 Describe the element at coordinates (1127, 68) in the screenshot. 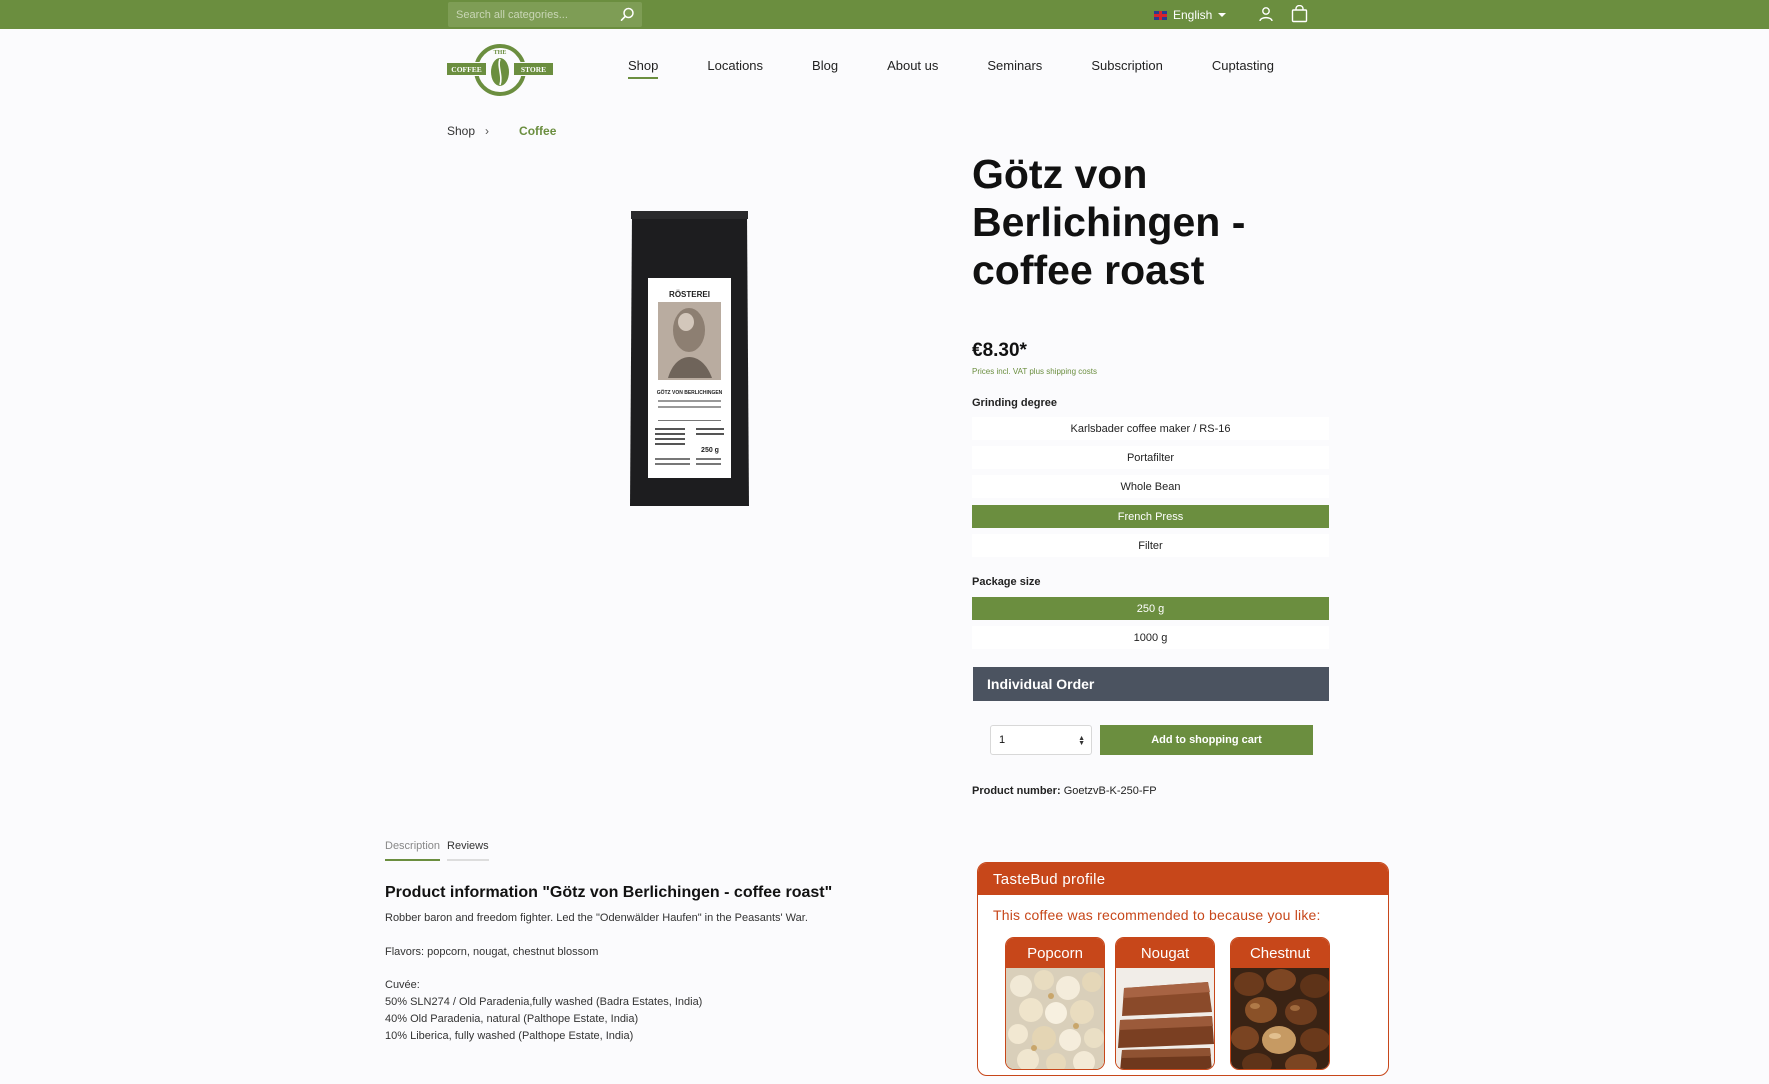

I see `nav-item-subscription: Subscription` at that location.